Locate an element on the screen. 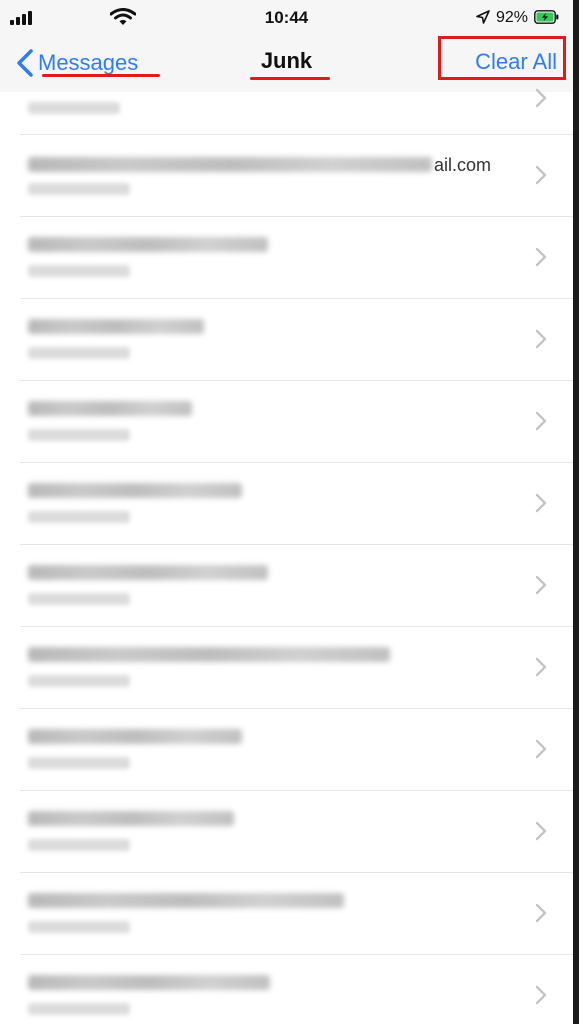  list-item: ail.com is located at coordinates (296, 176).